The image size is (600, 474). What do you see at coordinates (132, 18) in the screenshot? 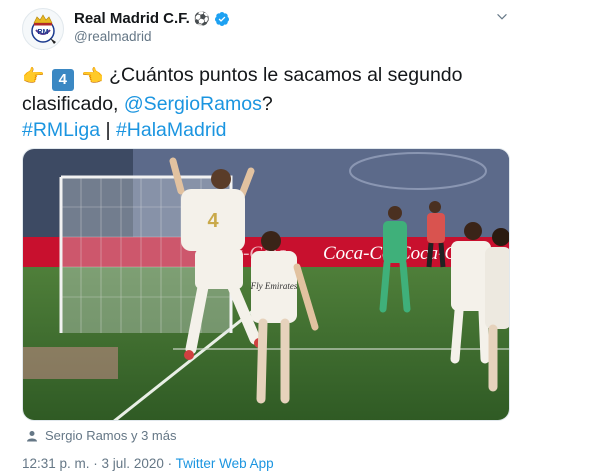
I see `display-name: Real Madrid C.F.` at bounding box center [132, 18].